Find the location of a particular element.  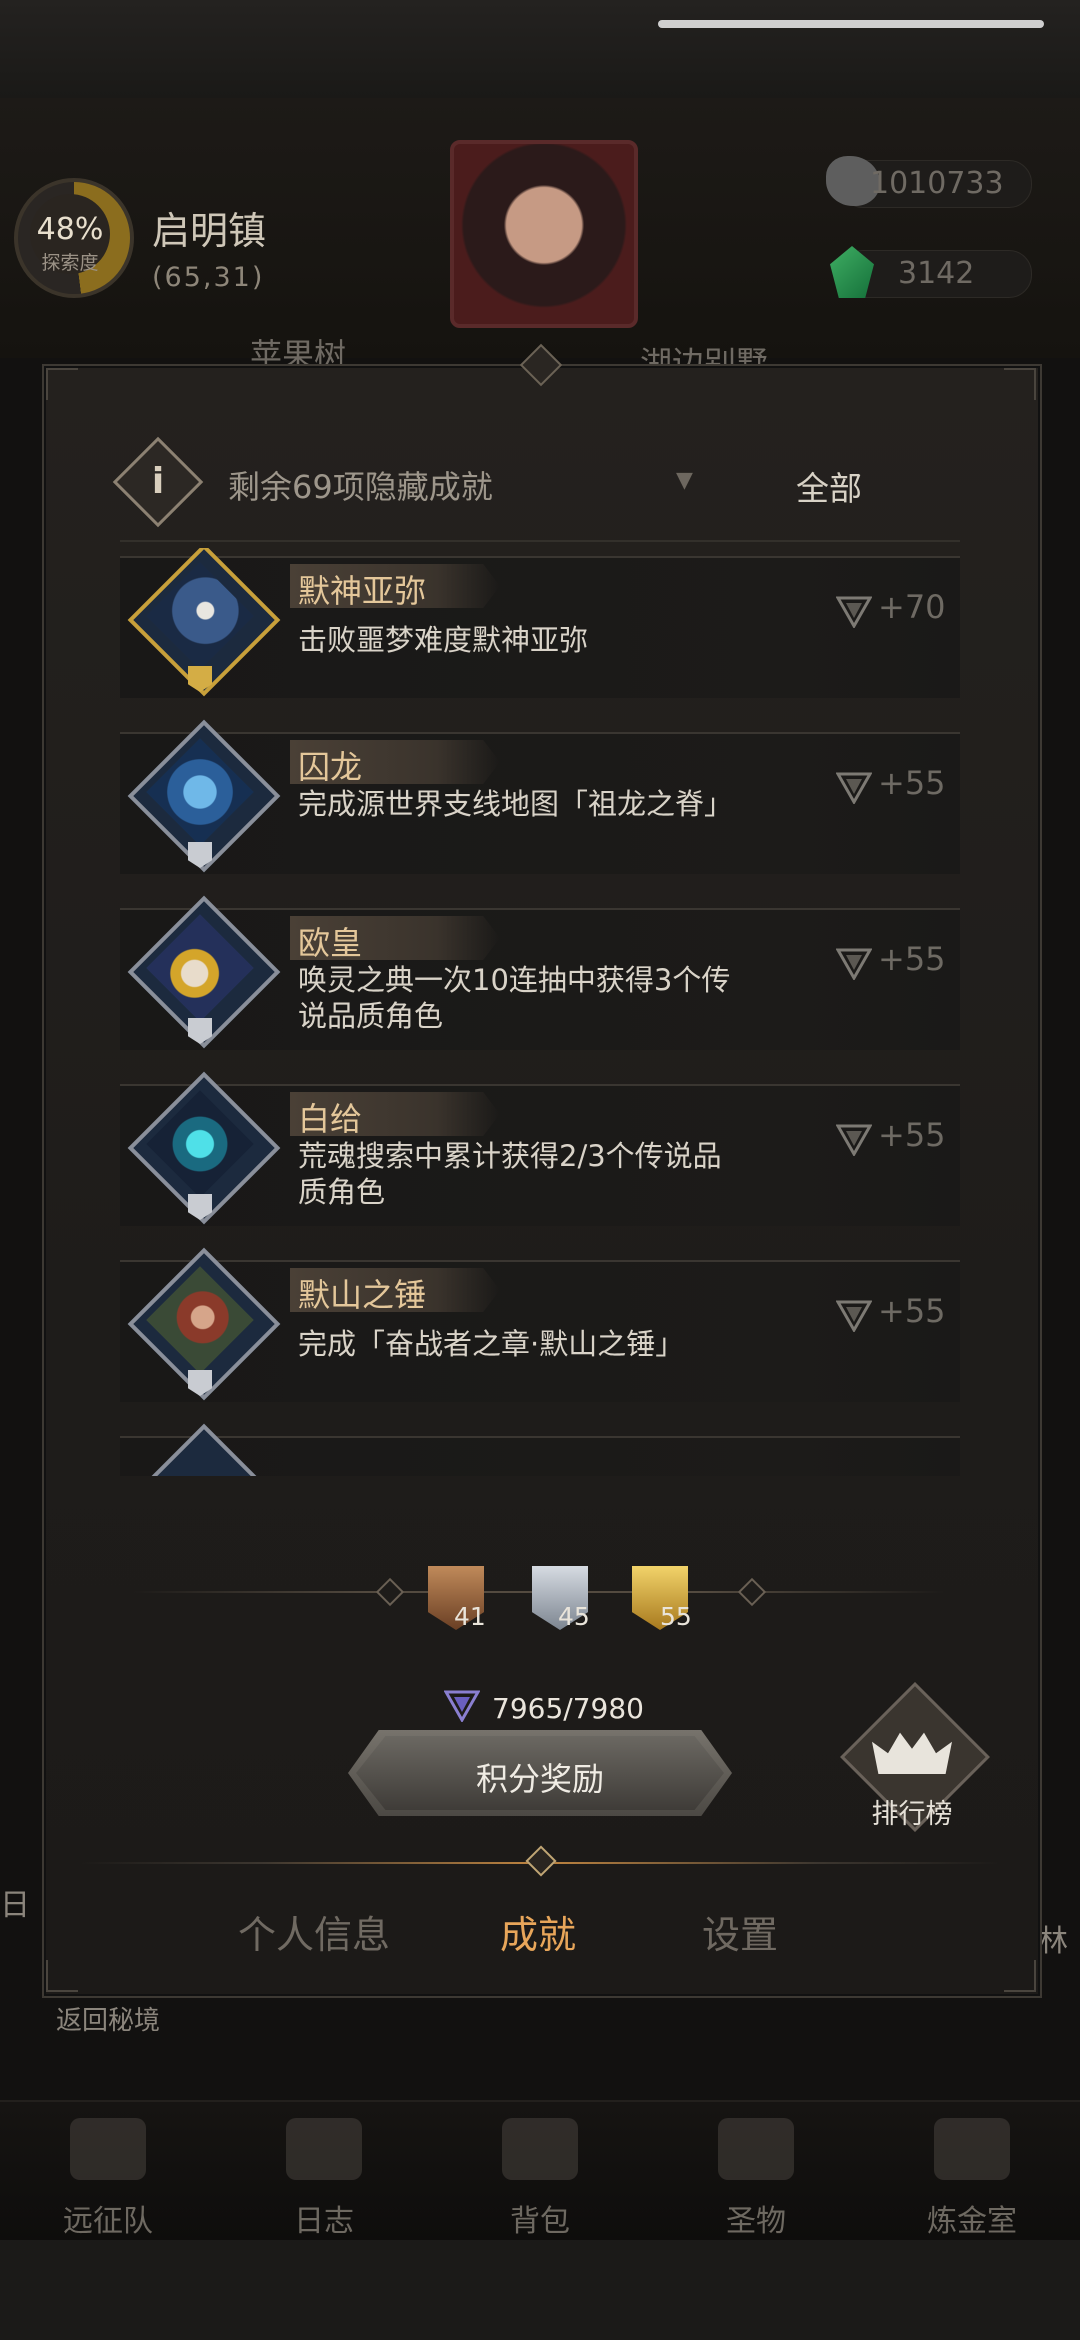

leaderboard-label: 排行榜 is located at coordinates (912, 1814).